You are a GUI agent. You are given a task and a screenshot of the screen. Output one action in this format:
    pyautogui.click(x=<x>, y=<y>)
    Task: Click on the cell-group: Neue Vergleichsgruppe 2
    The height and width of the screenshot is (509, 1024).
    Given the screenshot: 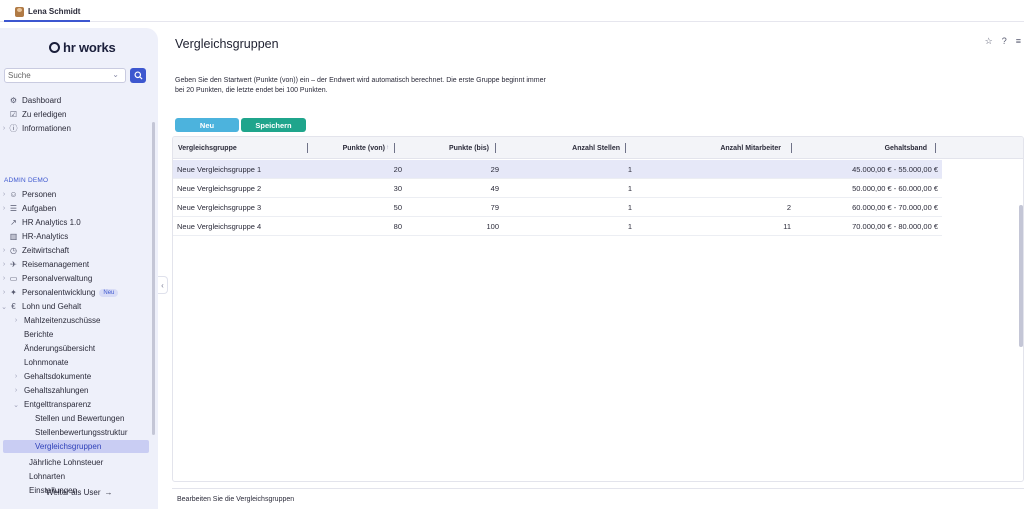 What is the action you would take?
    pyautogui.click(x=219, y=188)
    